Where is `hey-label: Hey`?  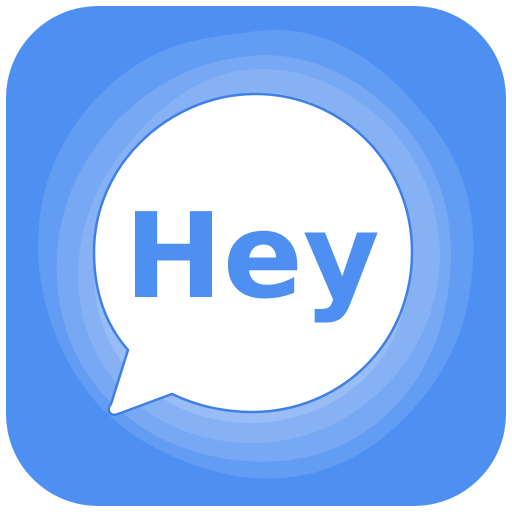
hey-label: Hey is located at coordinates (252, 256).